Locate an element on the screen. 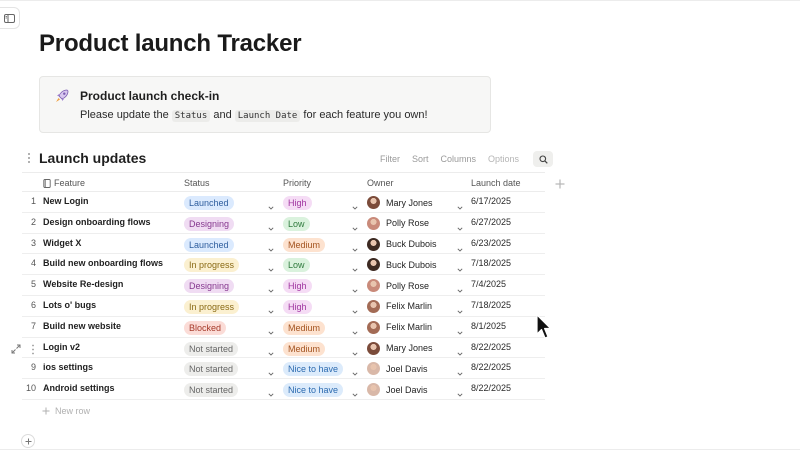 The height and width of the screenshot is (450, 800). priority-badge: High is located at coordinates (297, 286).